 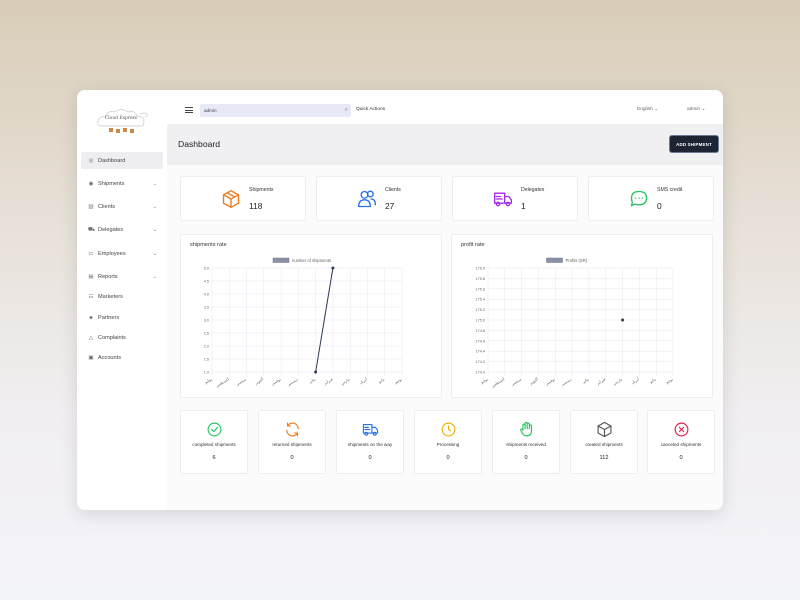 What do you see at coordinates (107, 207) in the screenshot?
I see `sidebar-item-label: Clients` at bounding box center [107, 207].